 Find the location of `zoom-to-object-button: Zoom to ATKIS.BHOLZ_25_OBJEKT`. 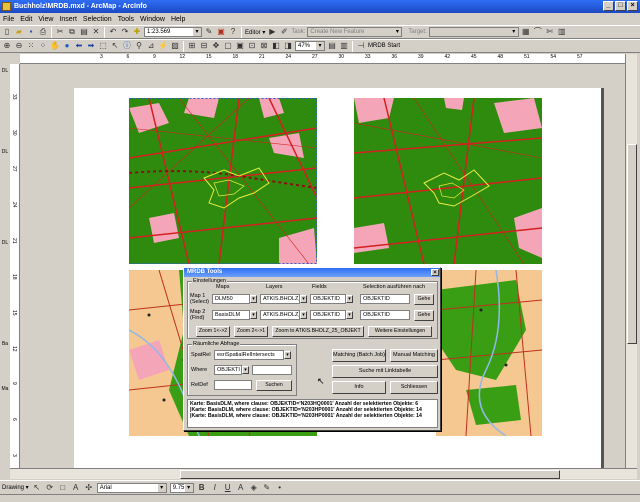

zoom-to-object-button: Zoom to ATKIS.BHOLZ_25_OBJEKT is located at coordinates (318, 331).